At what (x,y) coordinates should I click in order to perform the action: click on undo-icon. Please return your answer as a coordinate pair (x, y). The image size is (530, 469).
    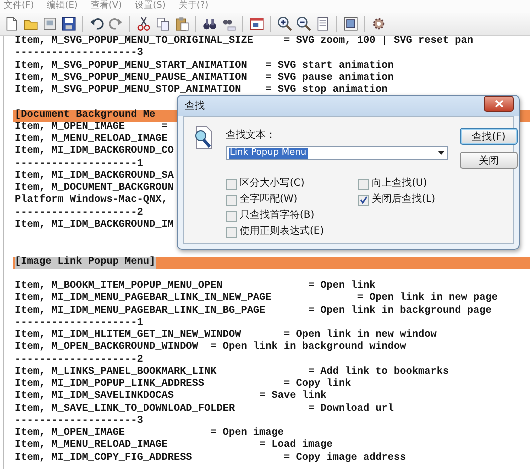
    Looking at the image, I should click on (96, 24).